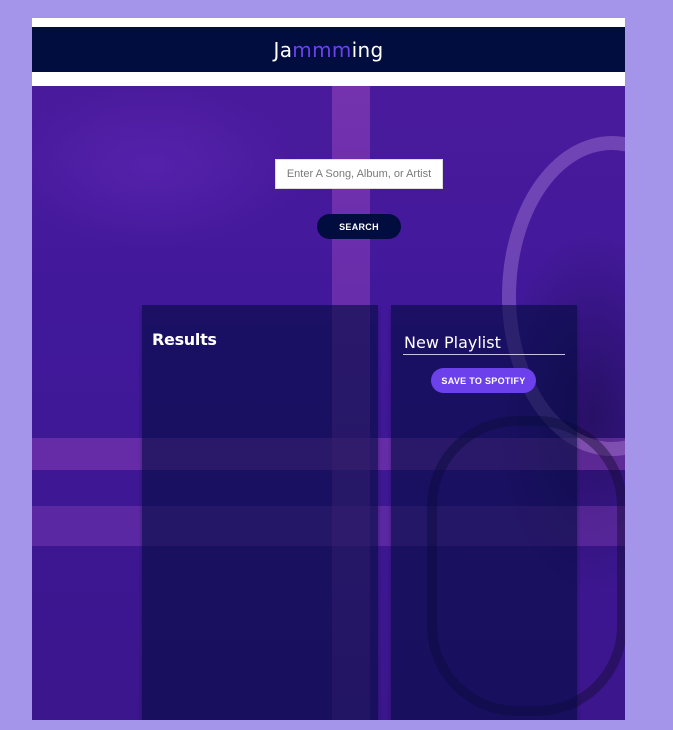 Image resolution: width=673 pixels, height=730 pixels. Describe the element at coordinates (283, 49) in the screenshot. I see `logo-text-start: Ja` at that location.